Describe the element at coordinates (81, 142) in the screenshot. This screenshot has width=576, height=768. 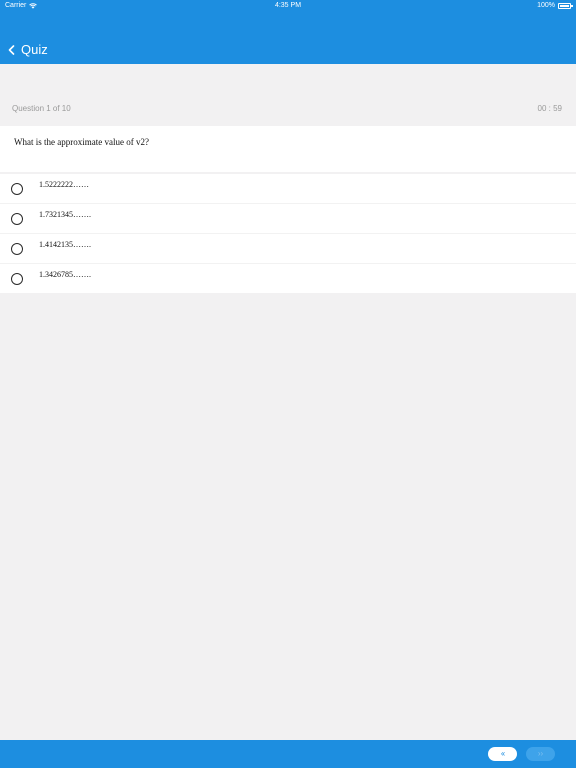
I see `question-text: What is the approximate value of v2?` at that location.